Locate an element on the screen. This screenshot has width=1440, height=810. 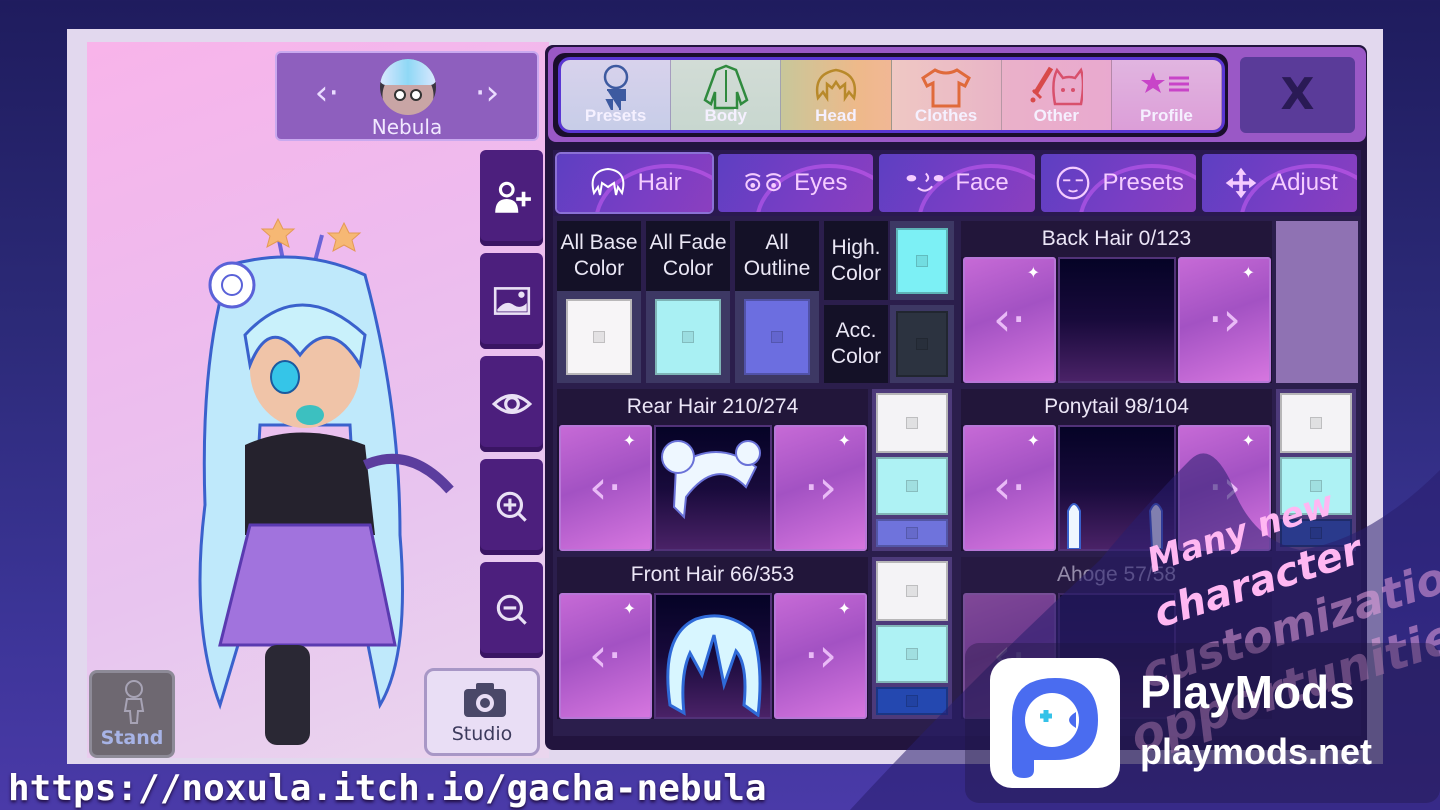
tab-profile: Profile is located at coordinates (1166, 95).